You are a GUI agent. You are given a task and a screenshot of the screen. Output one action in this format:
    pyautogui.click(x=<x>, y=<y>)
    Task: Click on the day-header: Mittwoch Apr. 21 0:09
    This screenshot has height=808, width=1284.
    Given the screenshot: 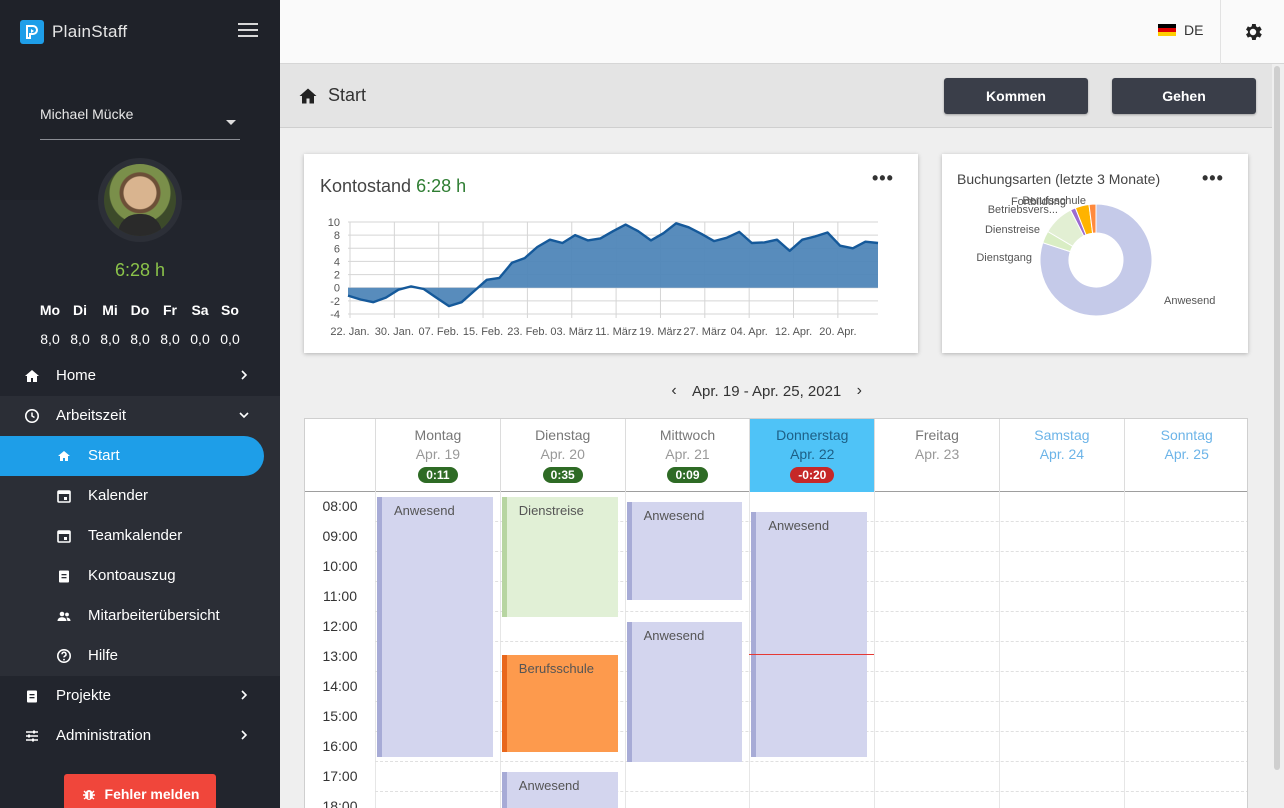 What is the action you would take?
    pyautogui.click(x=687, y=455)
    